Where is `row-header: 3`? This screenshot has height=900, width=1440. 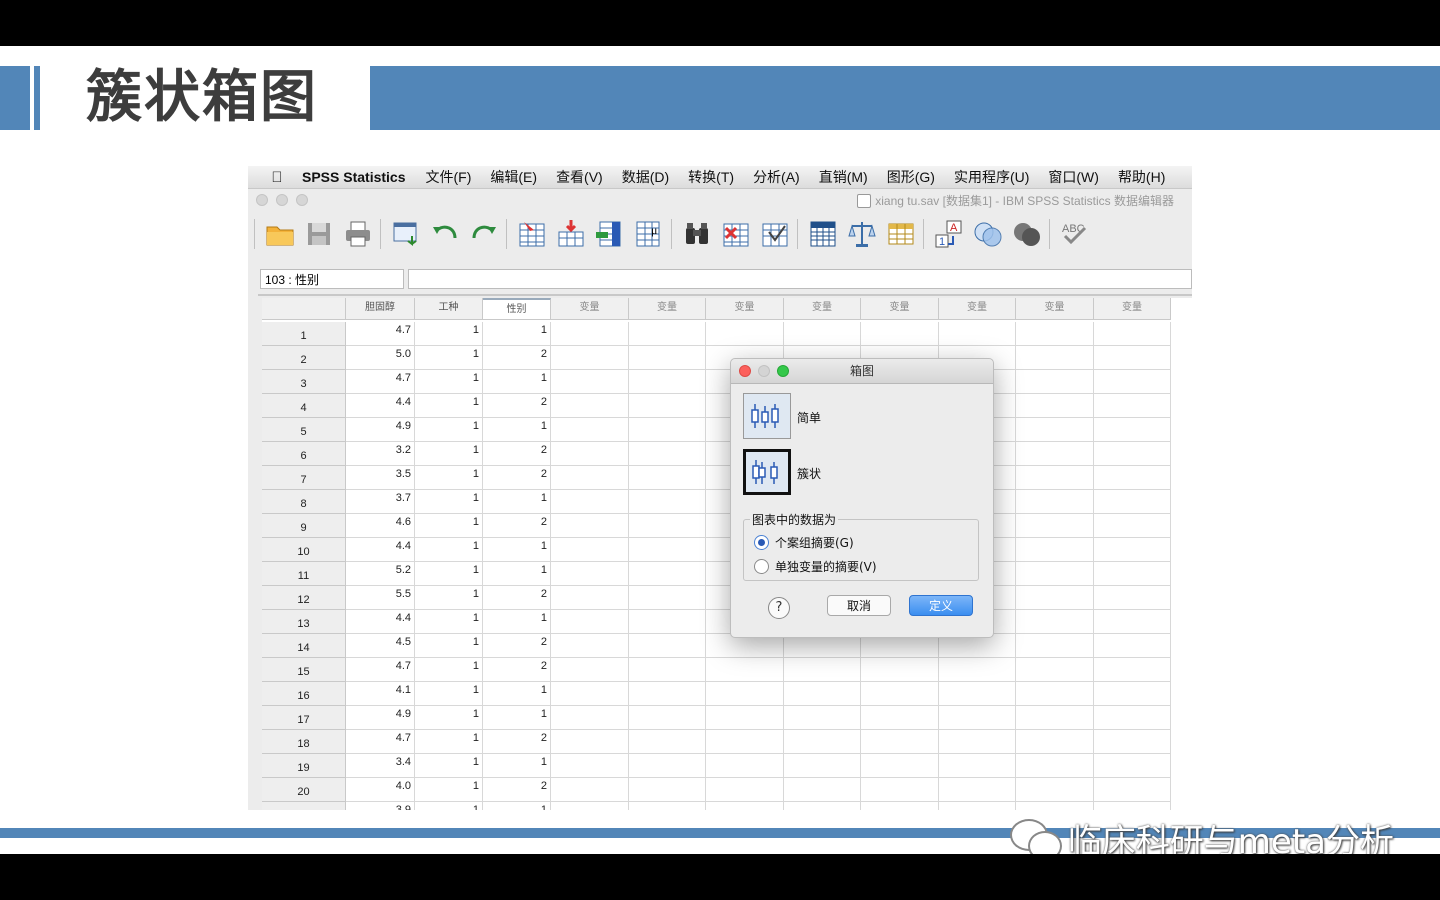
row-header: 3 is located at coordinates (304, 382).